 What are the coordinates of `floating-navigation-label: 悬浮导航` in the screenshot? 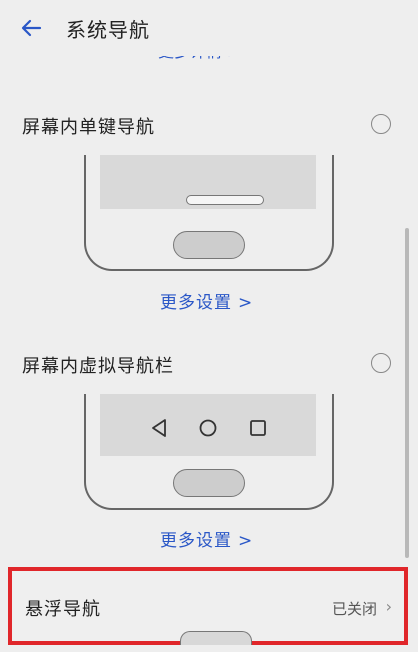 It's located at (63, 609).